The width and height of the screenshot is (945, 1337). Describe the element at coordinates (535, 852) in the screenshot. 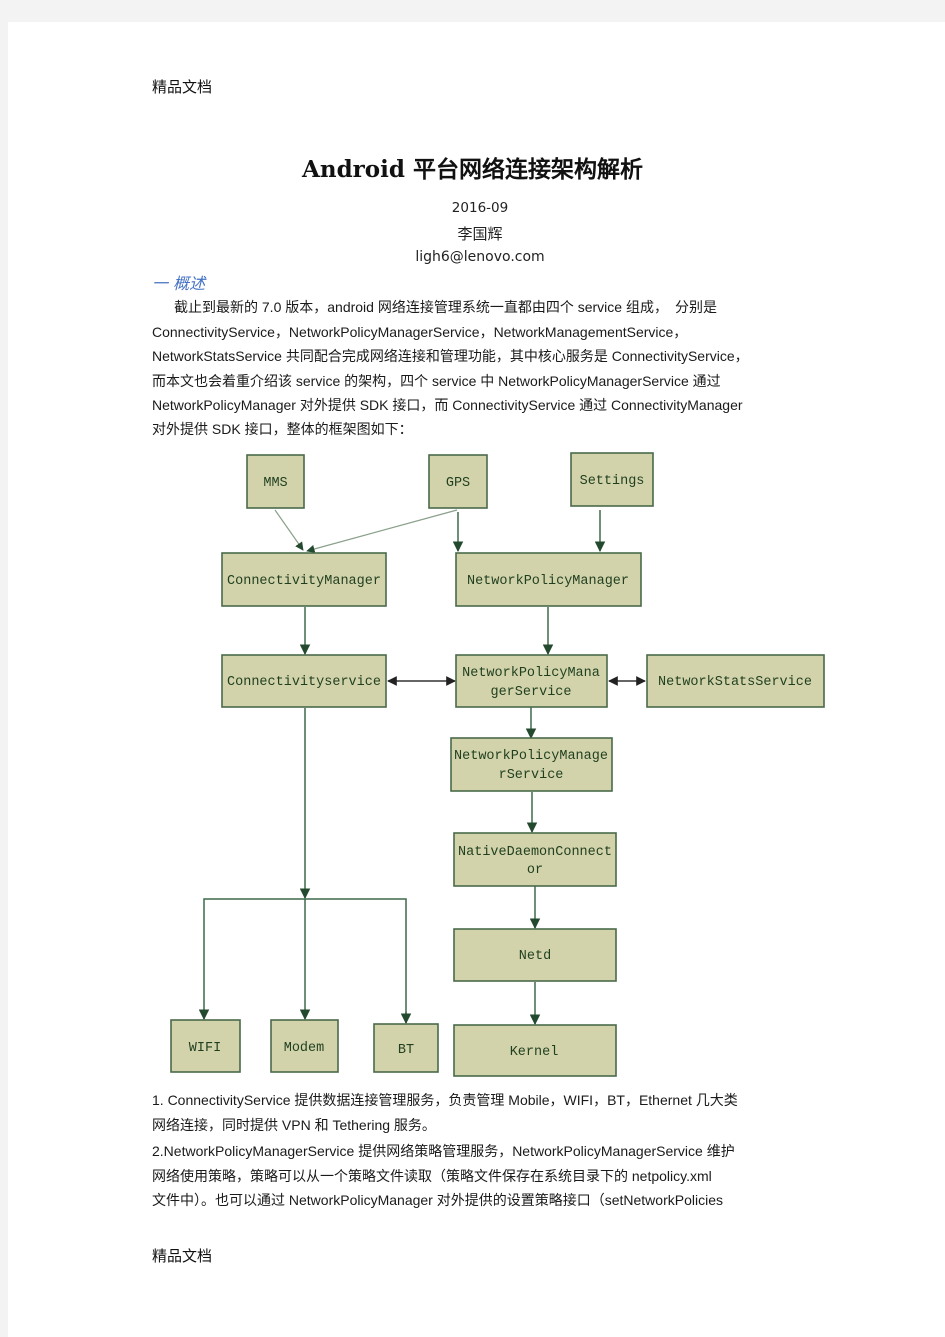

I see `node-label: NativeDaemonConnect` at that location.